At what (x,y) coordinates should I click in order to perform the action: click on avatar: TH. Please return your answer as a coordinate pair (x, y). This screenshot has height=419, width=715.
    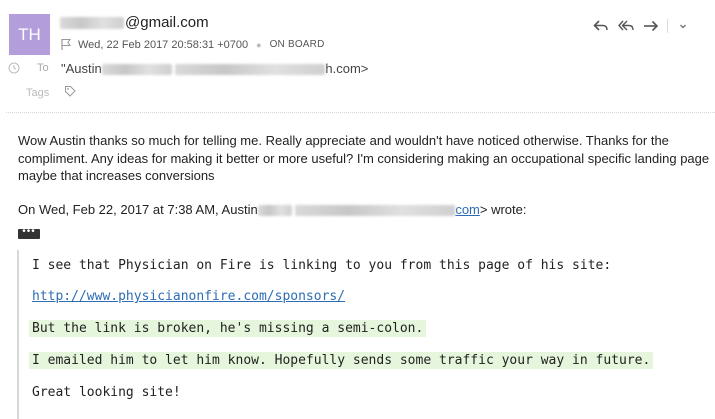
    Looking at the image, I should click on (29, 34).